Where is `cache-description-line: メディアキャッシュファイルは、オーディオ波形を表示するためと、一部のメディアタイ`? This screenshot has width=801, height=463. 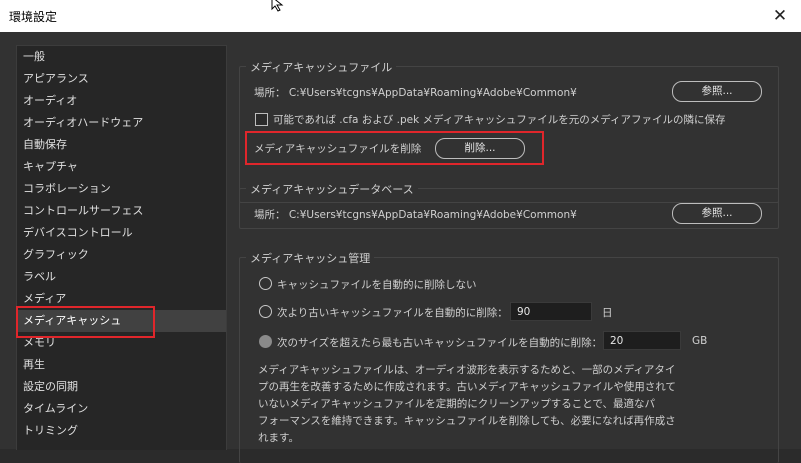
cache-description-line: メディアキャッシュファイルは、オーディオ波形を表示するためと、一部のメディアタイ is located at coordinates (467, 370).